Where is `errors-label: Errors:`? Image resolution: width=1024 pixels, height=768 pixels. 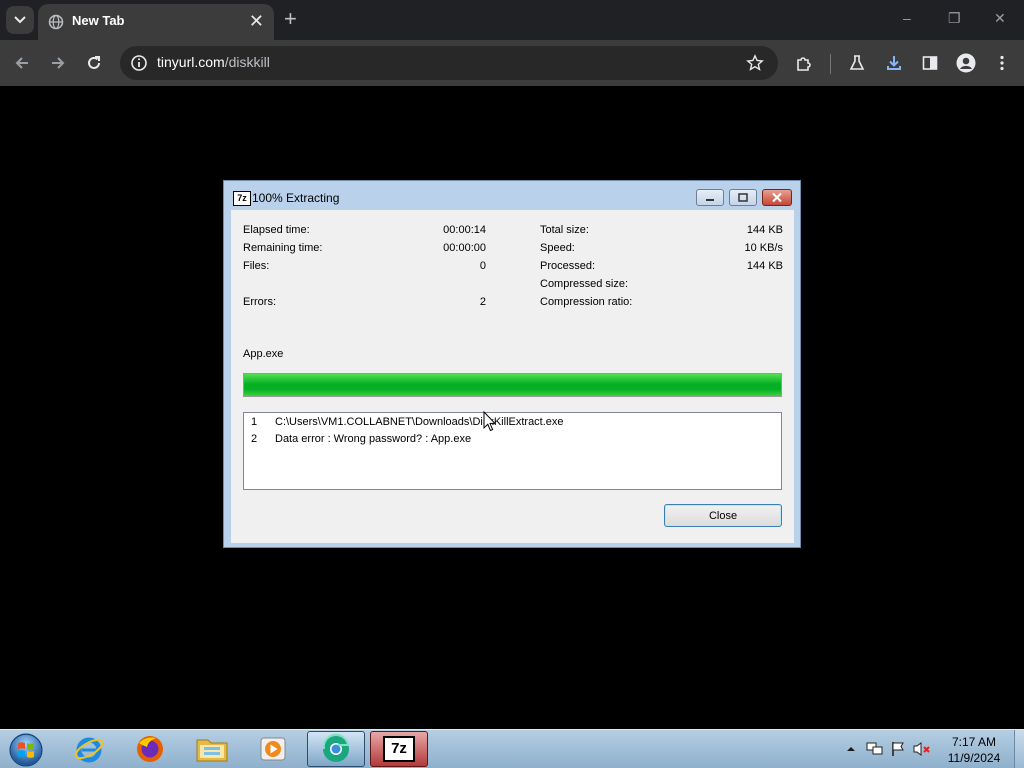
errors-label: Errors: is located at coordinates (259, 302).